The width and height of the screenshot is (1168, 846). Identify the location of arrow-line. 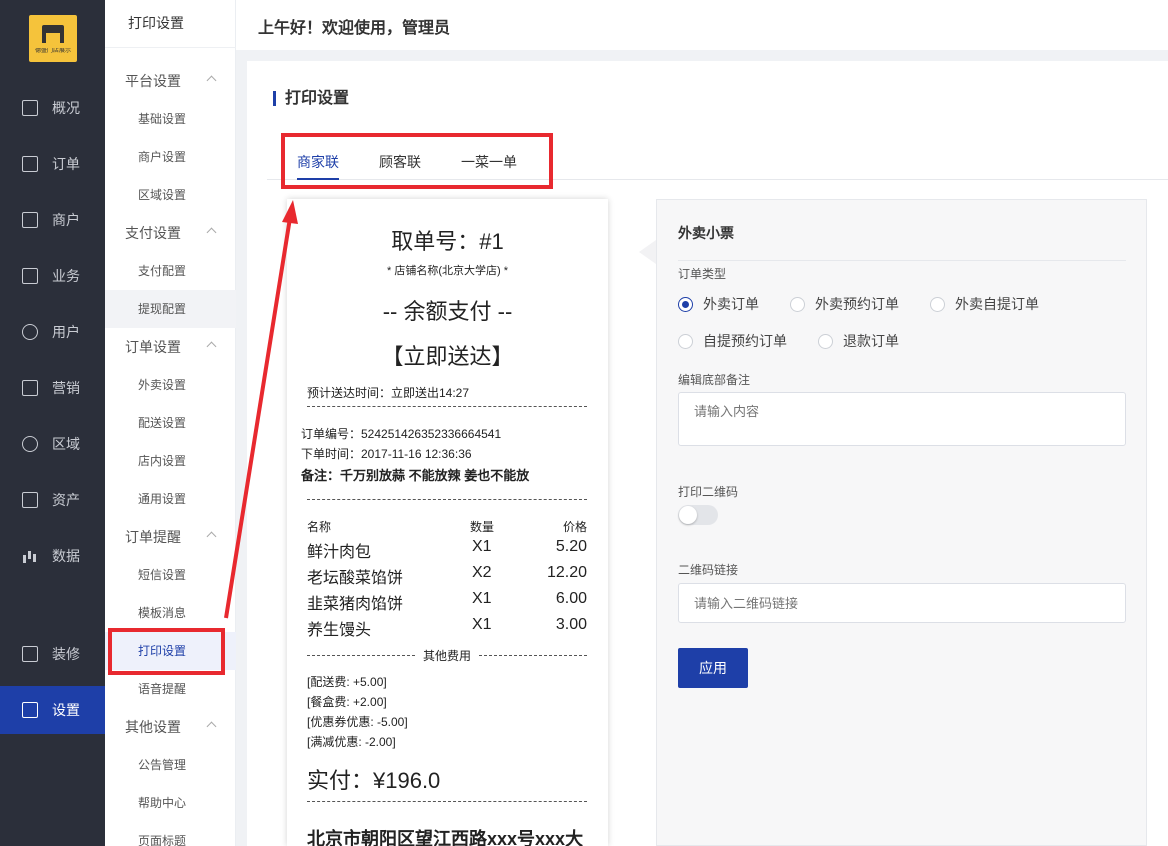
(258, 418).